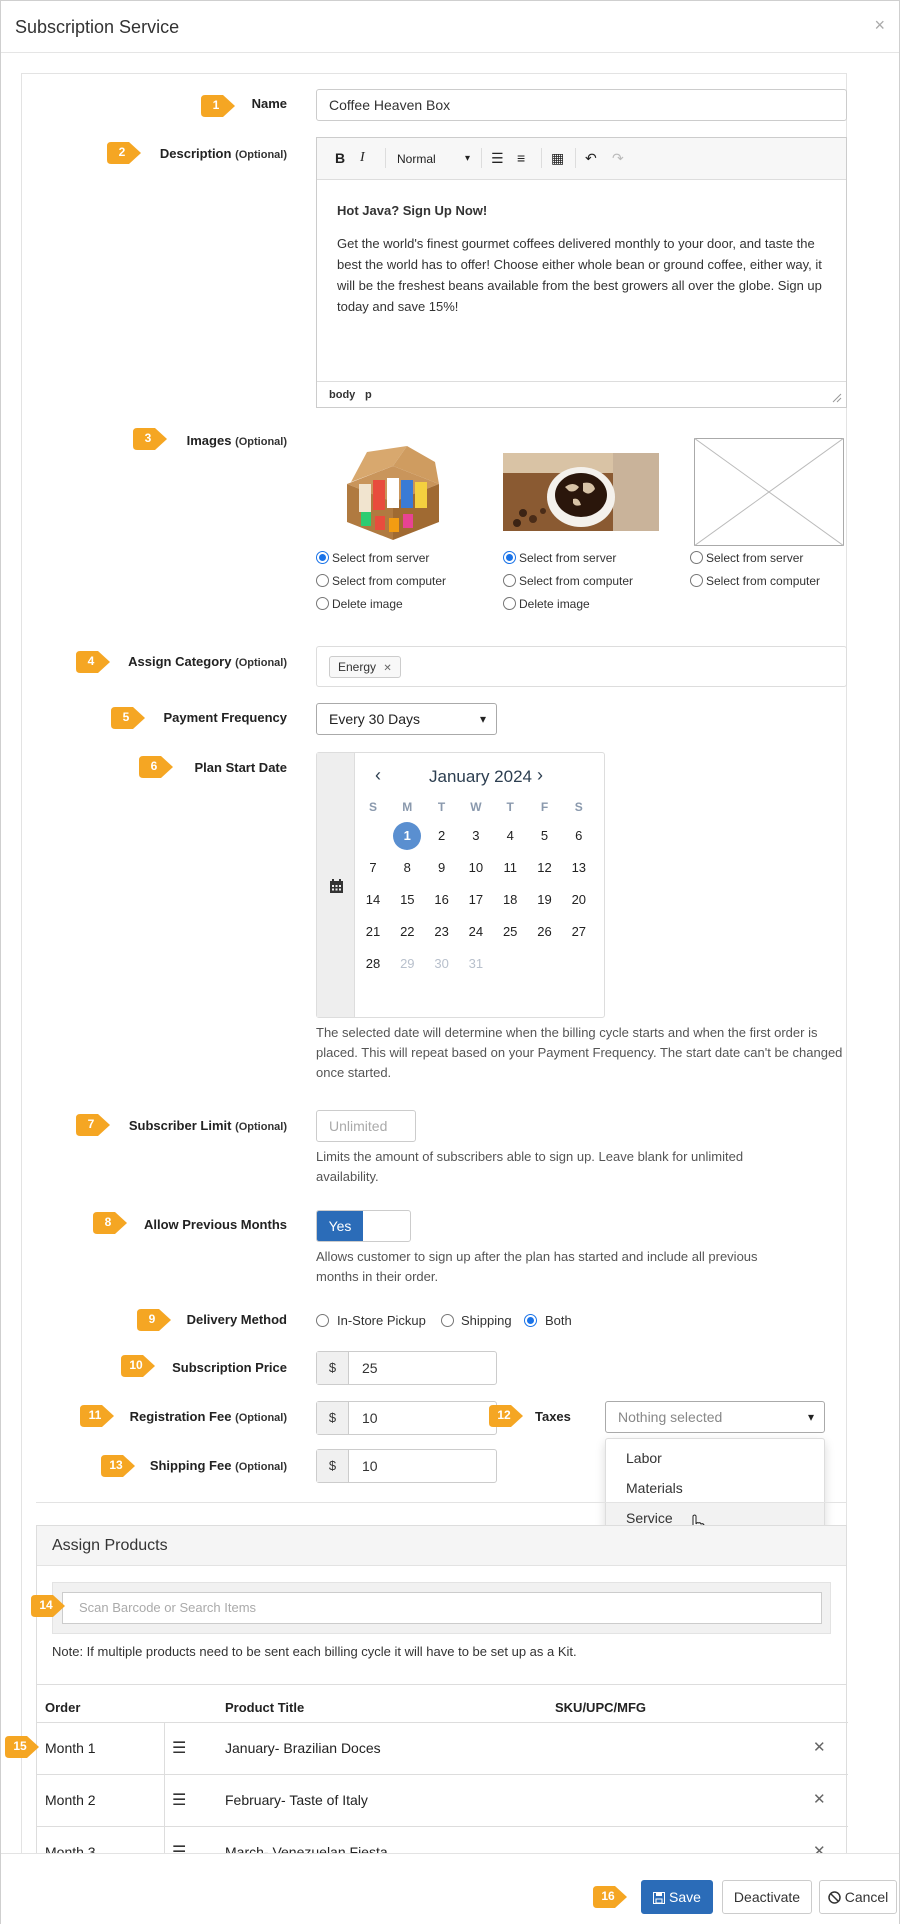  I want to click on calendar-day: 10, so click(476, 868).